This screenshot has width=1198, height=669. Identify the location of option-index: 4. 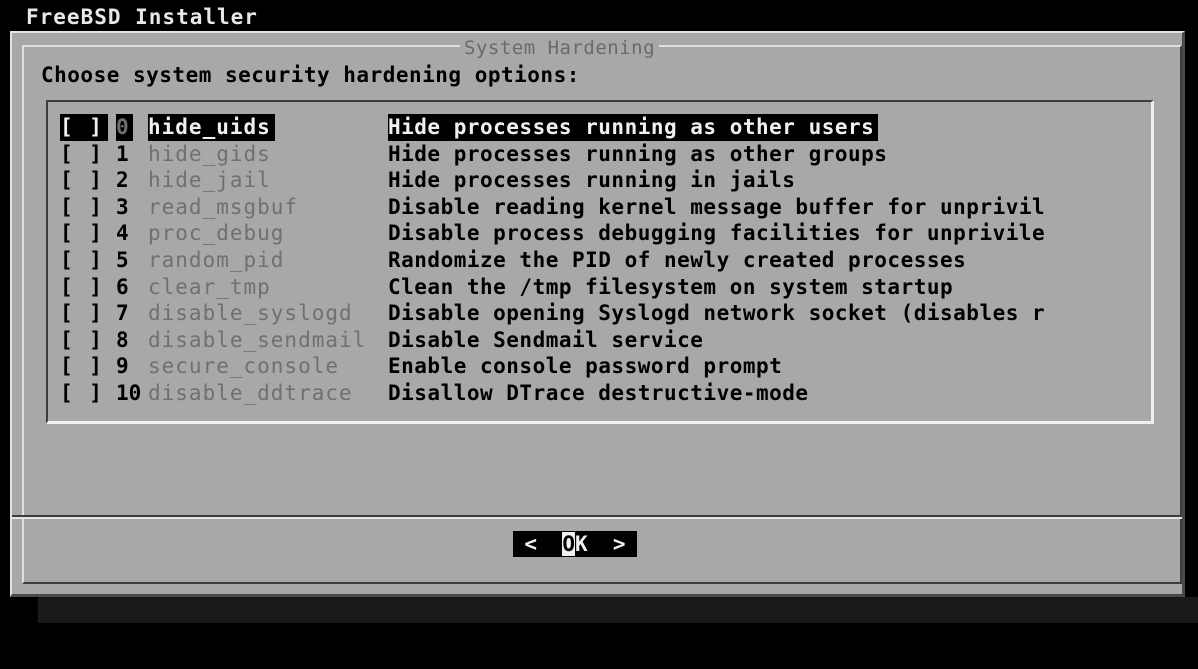
(122, 233).